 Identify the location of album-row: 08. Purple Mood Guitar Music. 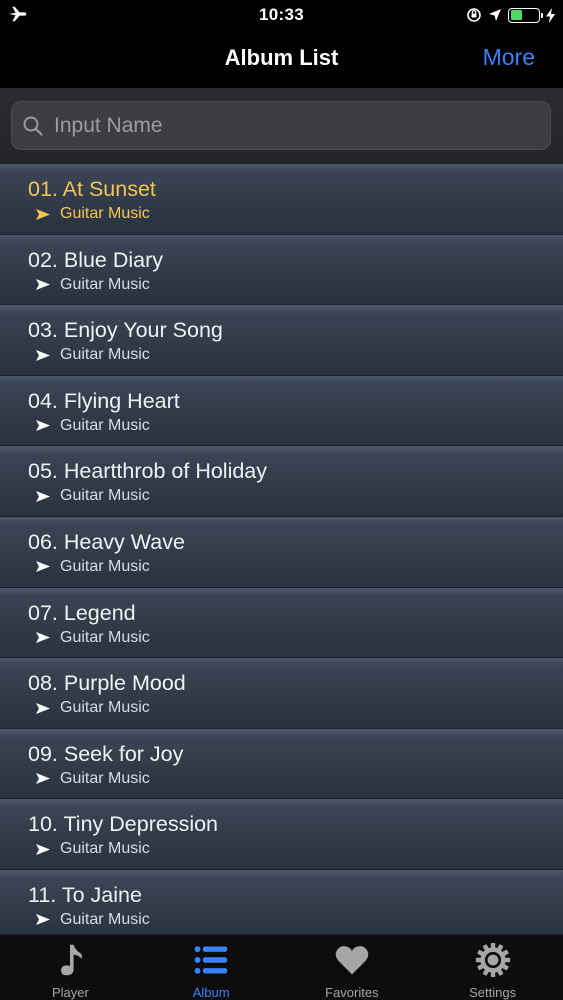
(281, 693).